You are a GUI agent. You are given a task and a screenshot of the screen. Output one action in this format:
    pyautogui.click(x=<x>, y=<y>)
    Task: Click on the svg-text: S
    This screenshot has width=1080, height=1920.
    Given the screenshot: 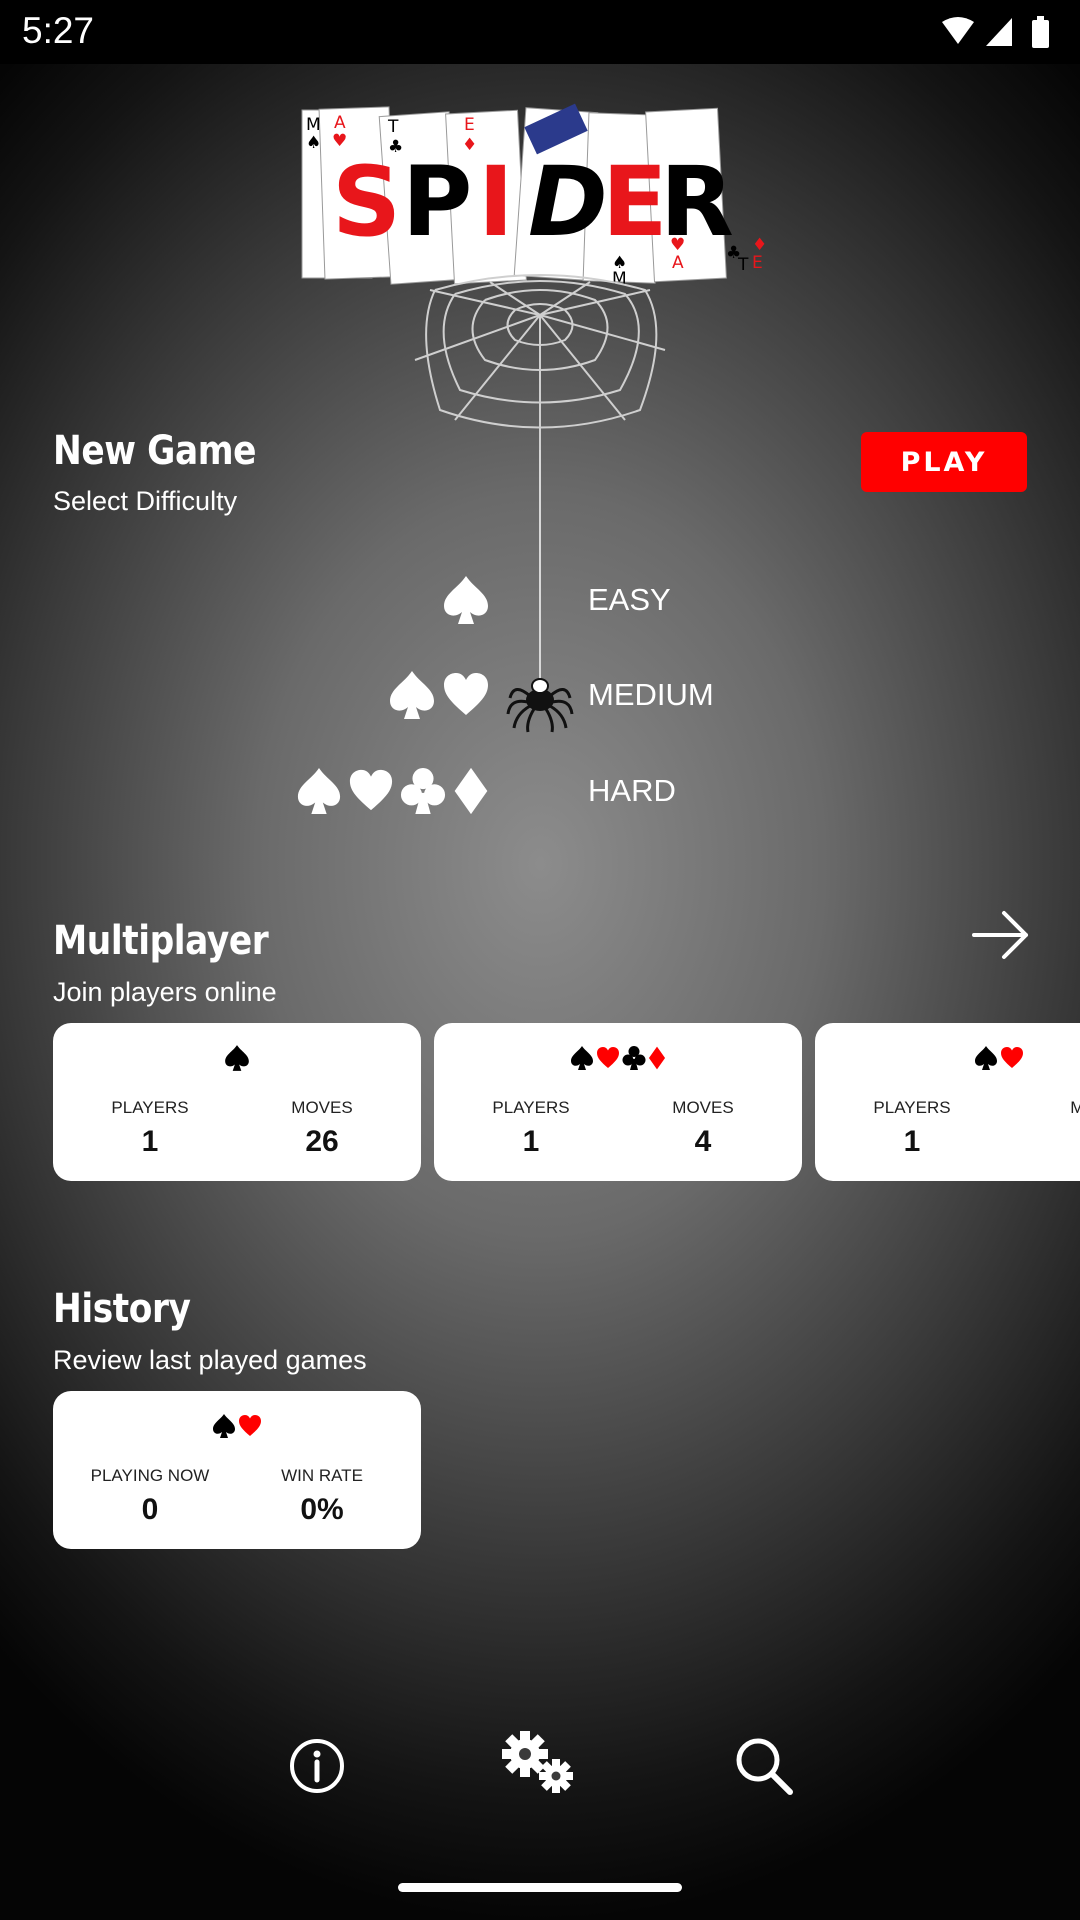 What is the action you would take?
    pyautogui.click(x=366, y=202)
    